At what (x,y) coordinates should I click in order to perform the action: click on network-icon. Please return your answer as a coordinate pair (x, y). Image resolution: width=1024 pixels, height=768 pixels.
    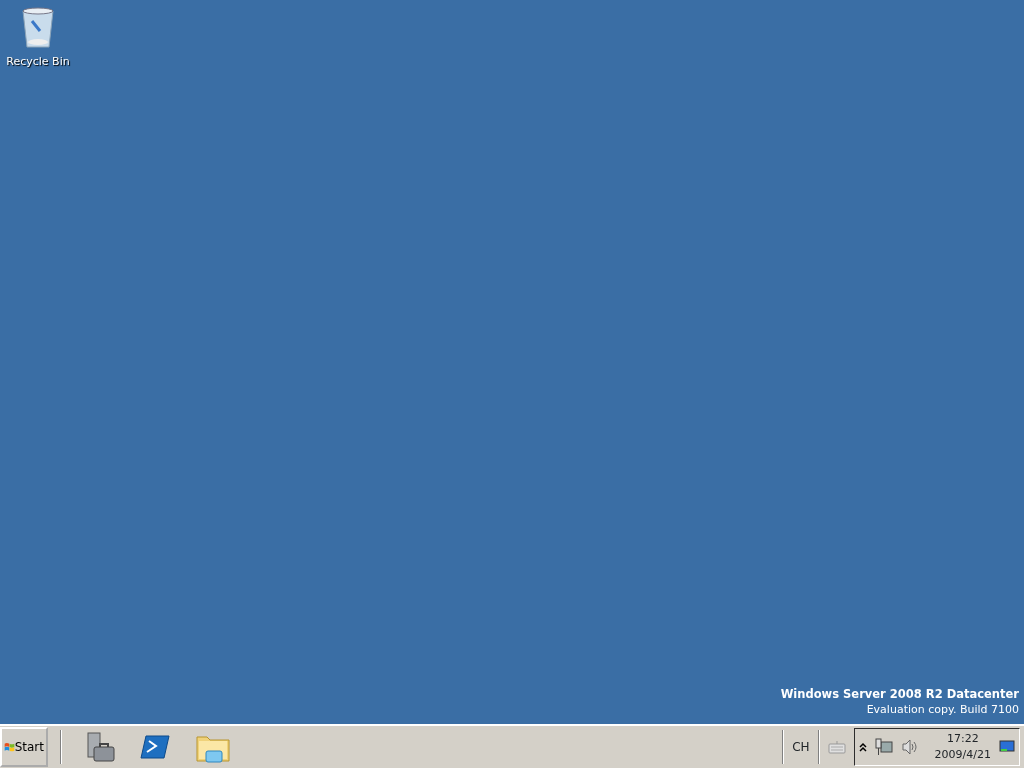
    Looking at the image, I should click on (883, 747).